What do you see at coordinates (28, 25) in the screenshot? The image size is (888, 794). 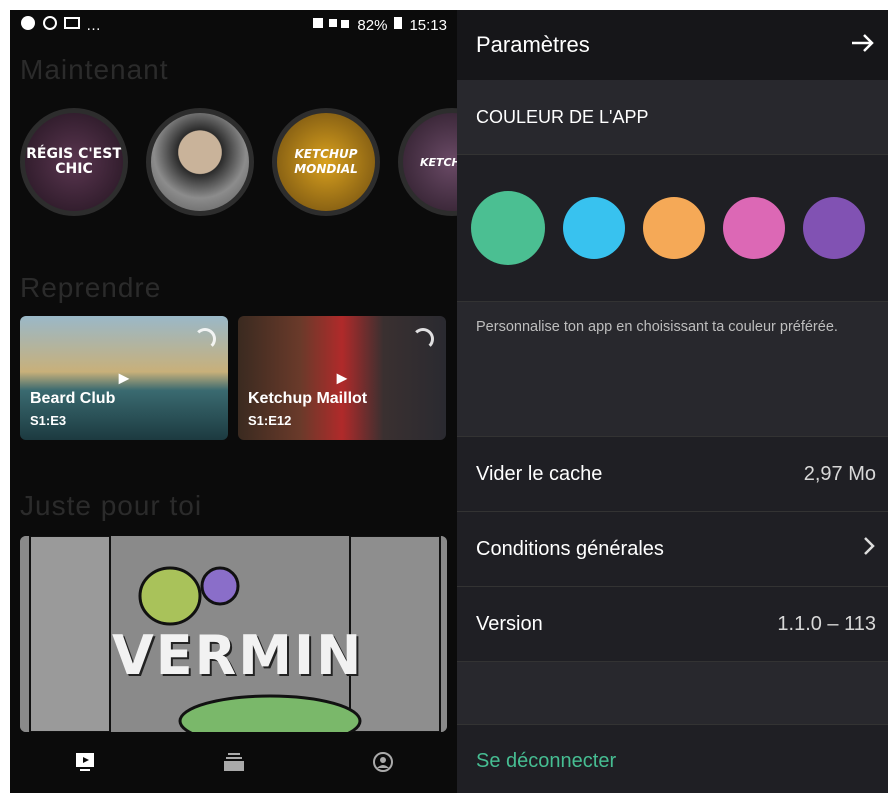 I see `messenger-icon` at bounding box center [28, 25].